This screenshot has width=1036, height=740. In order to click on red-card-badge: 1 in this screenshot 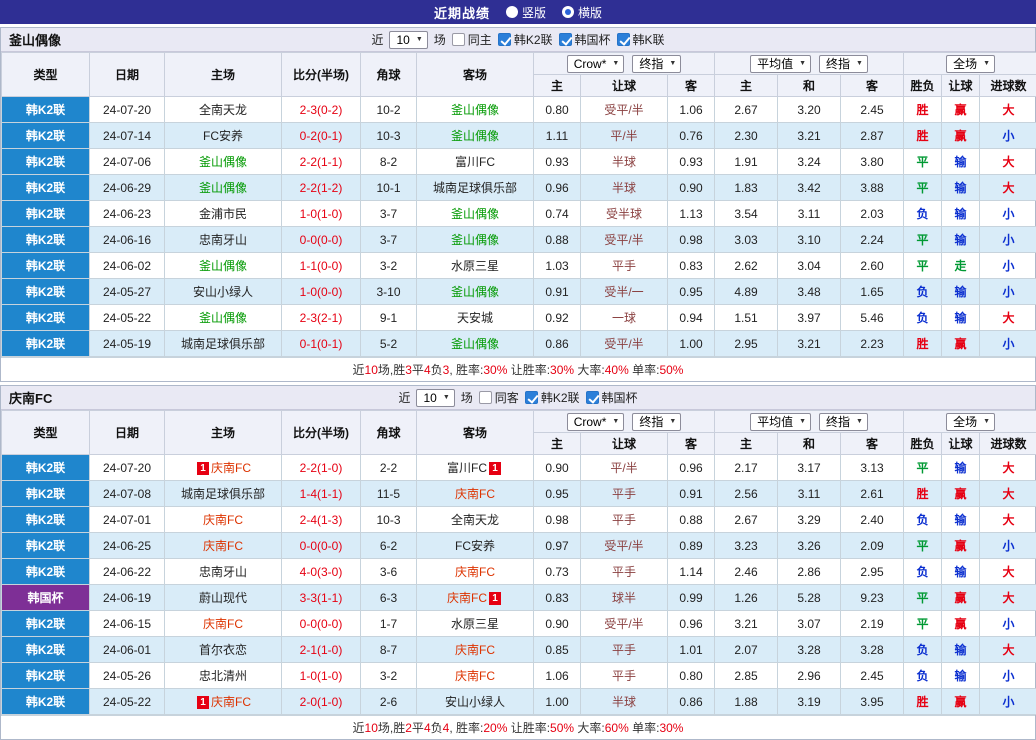, I will do `click(203, 702)`.